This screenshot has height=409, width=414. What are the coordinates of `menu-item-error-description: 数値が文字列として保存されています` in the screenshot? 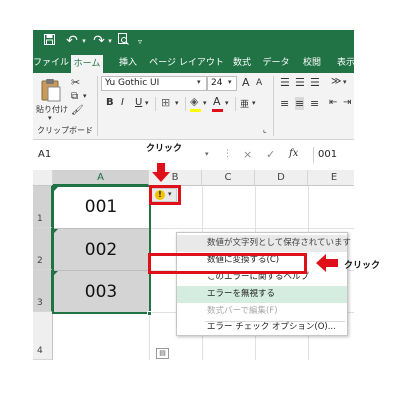 It's located at (264, 243).